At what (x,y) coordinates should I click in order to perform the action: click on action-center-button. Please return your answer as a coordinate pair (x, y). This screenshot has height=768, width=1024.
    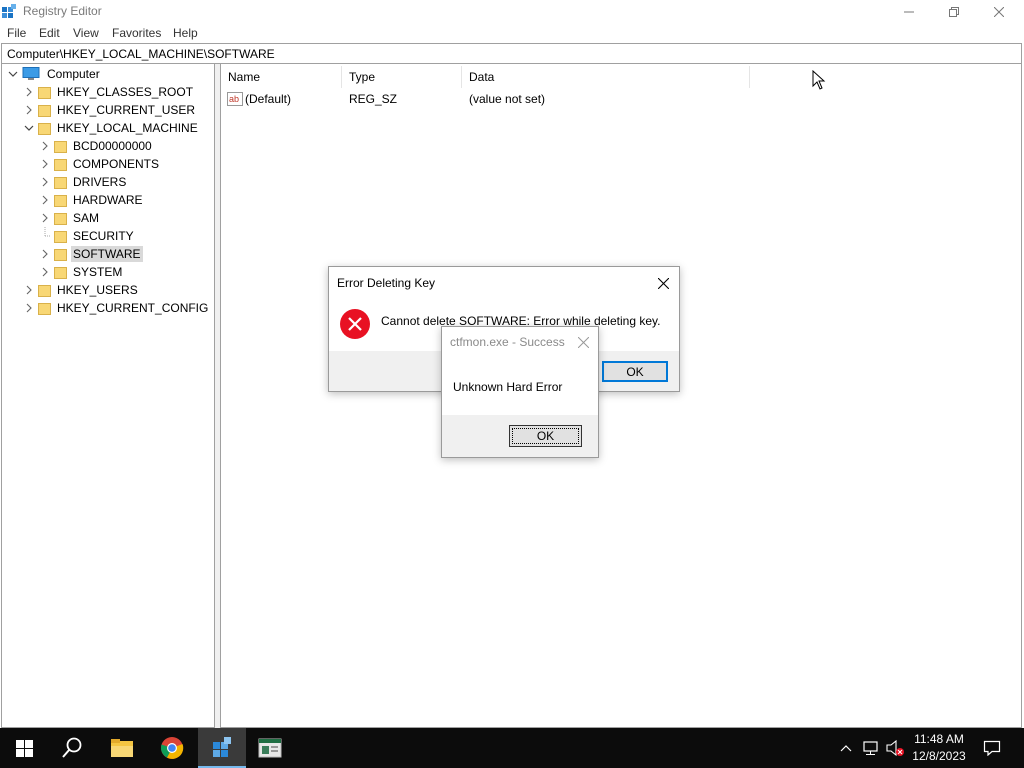
    Looking at the image, I should click on (992, 748).